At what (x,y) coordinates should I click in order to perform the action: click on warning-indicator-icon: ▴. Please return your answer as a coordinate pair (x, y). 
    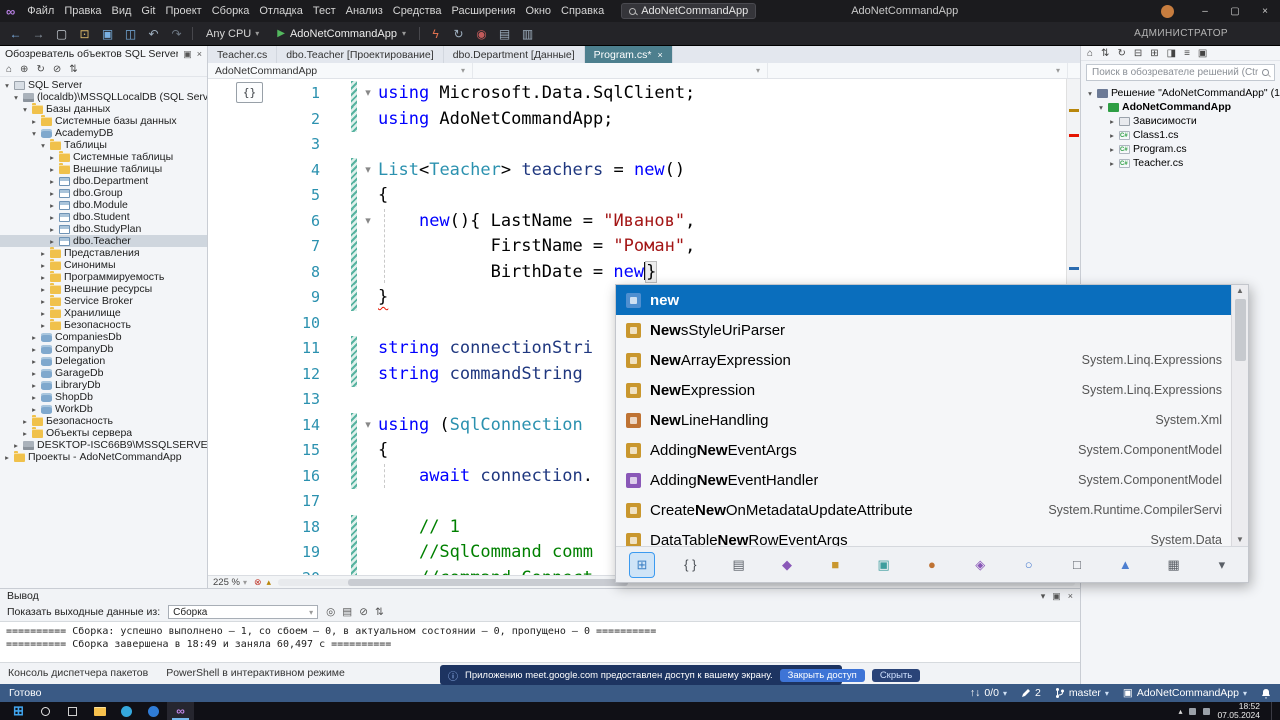
    Looking at the image, I should click on (269, 582).